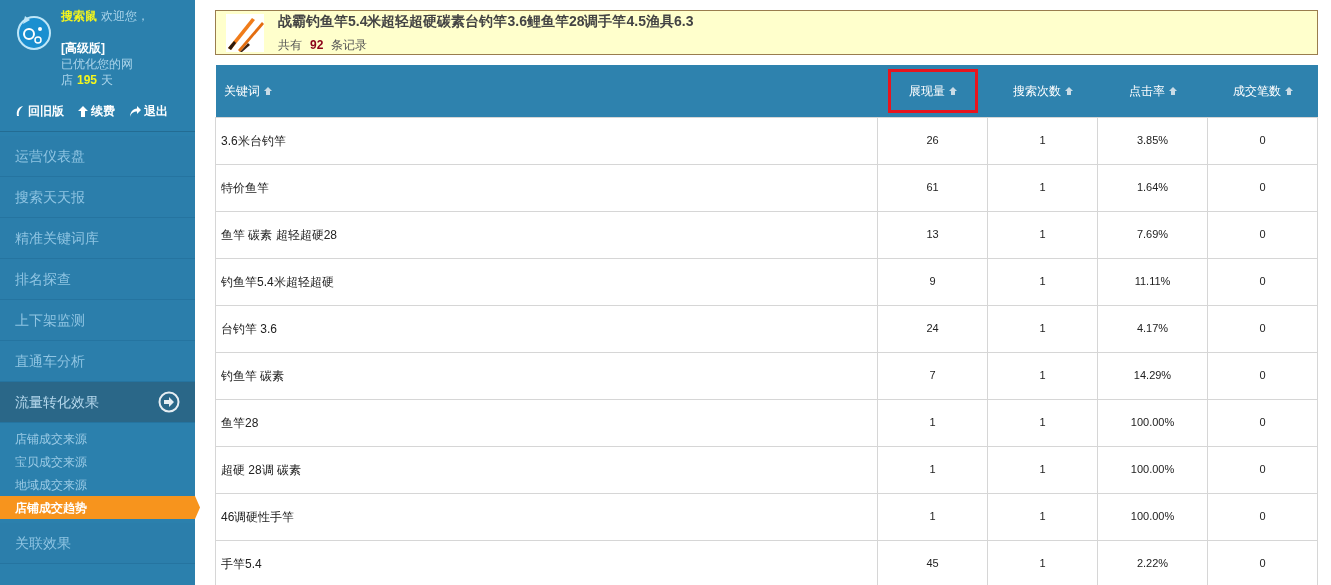 This screenshot has width=1331, height=585. I want to click on edition-label: [高级版], so click(83, 48).